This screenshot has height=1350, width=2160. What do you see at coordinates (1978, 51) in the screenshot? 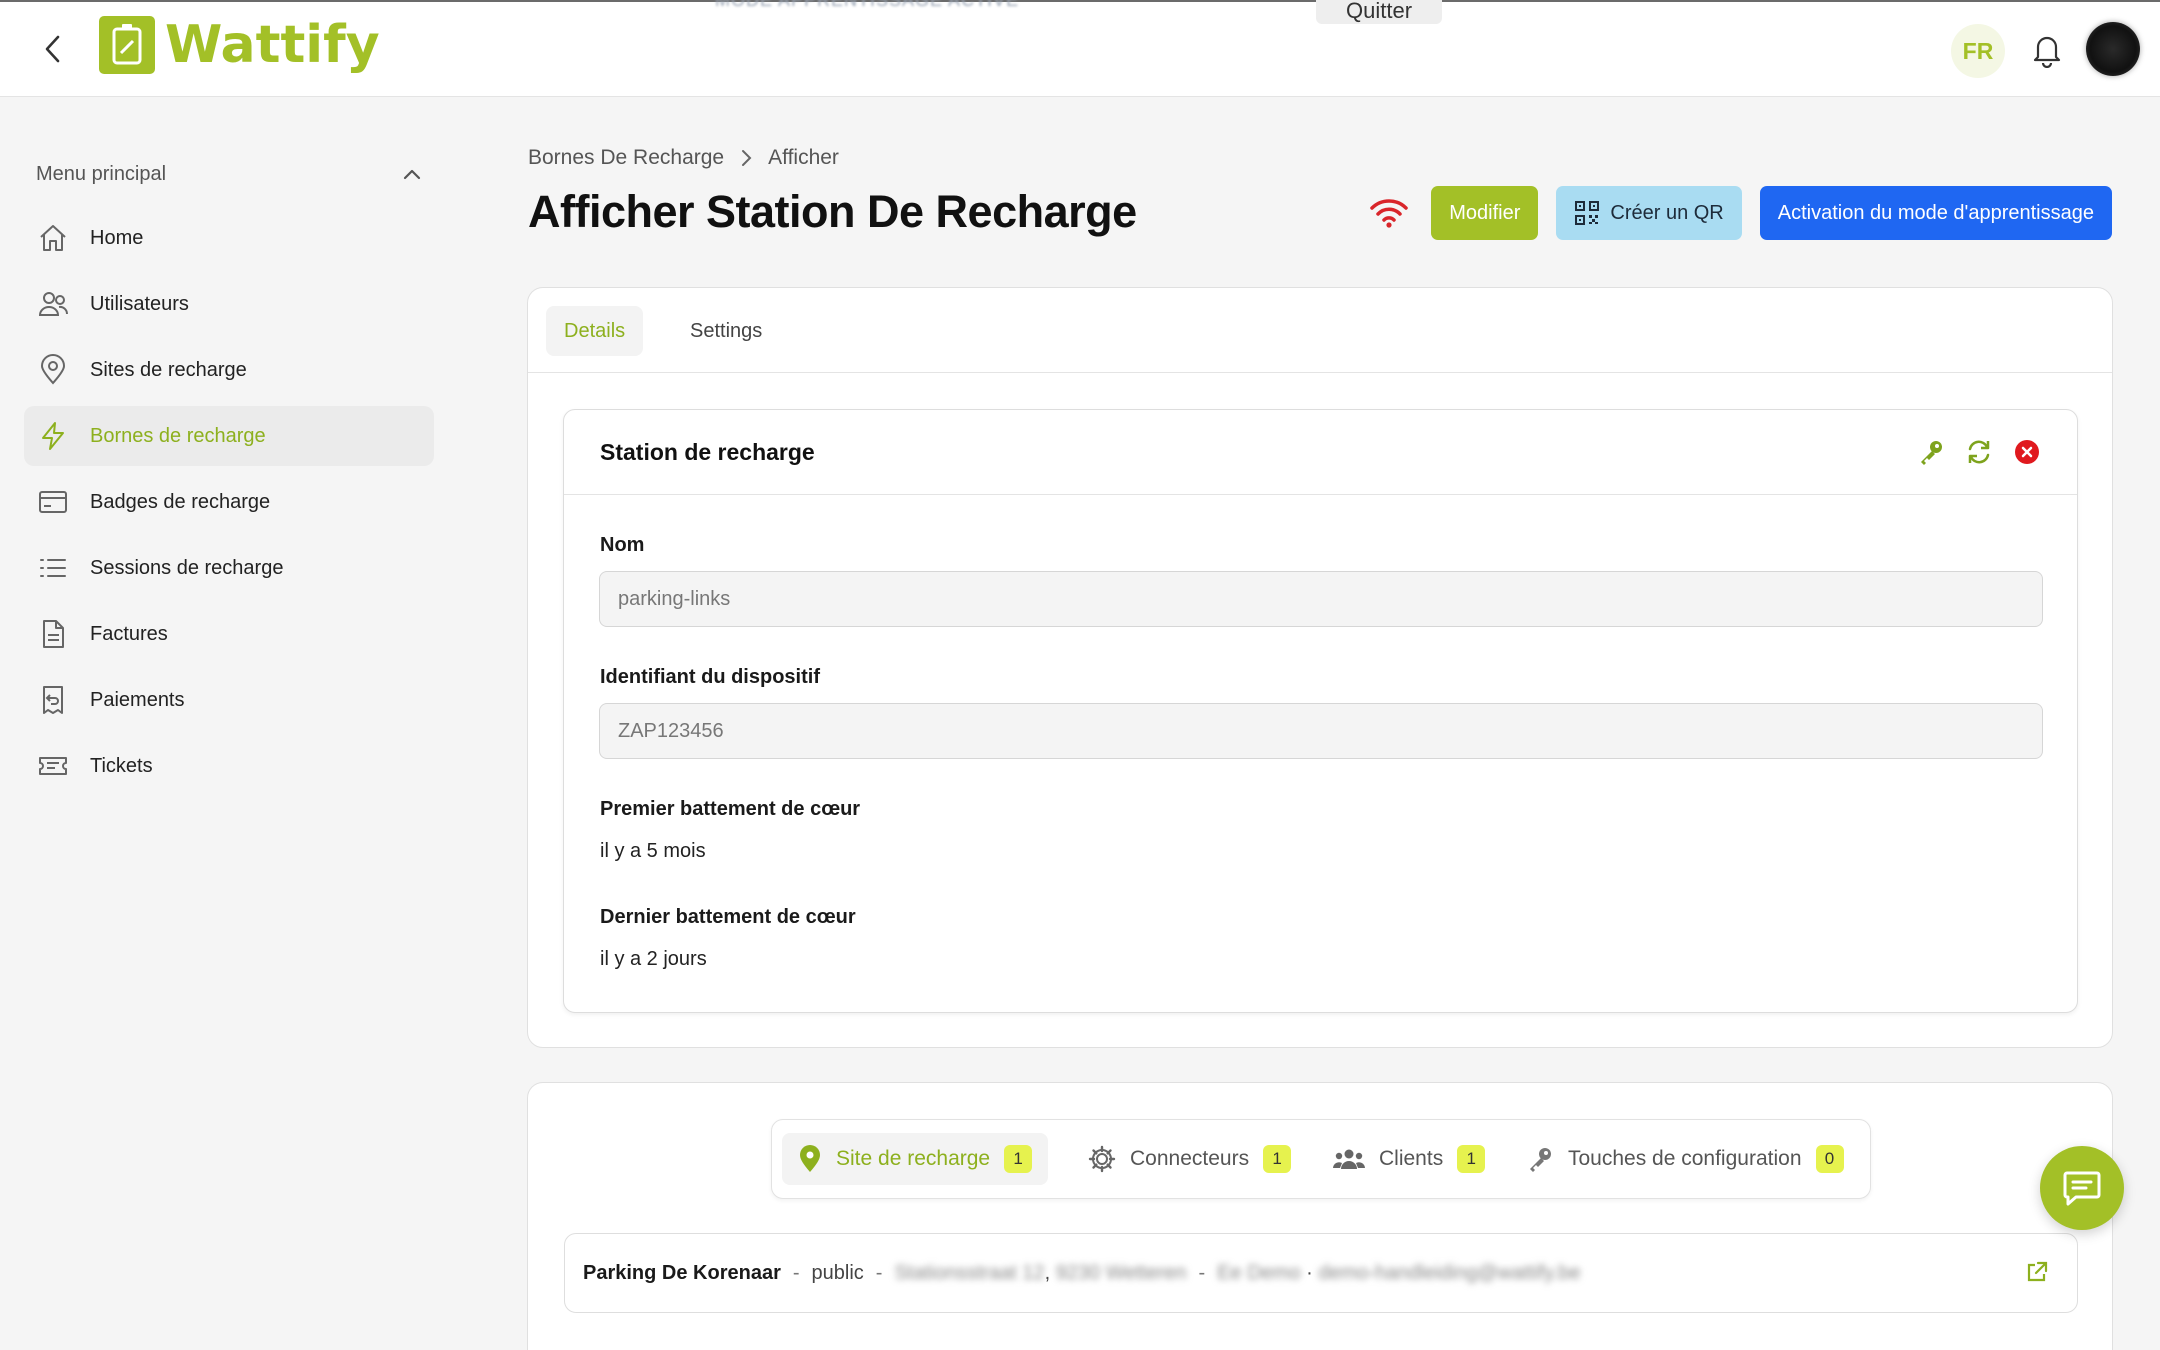
I see `language-switch: FR` at bounding box center [1978, 51].